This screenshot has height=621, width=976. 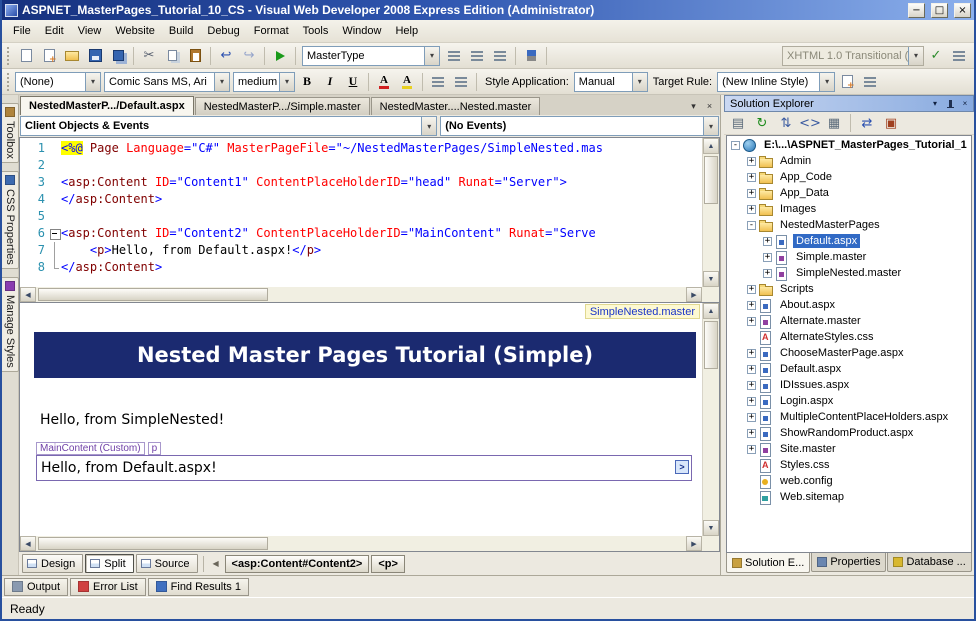 I want to click on start-debugging-button, so click(x=280, y=56).